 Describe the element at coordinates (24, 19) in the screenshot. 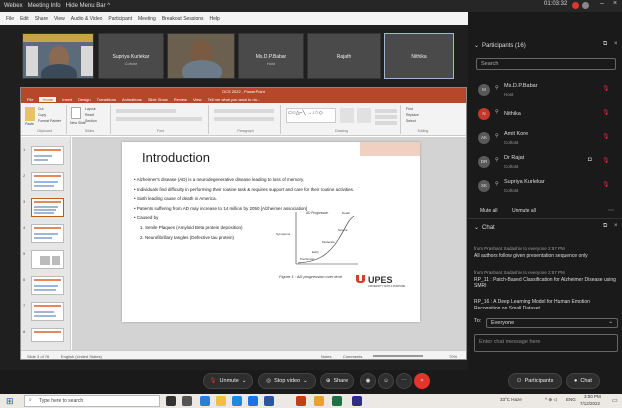

I see `menu-edit: Edit` at that location.